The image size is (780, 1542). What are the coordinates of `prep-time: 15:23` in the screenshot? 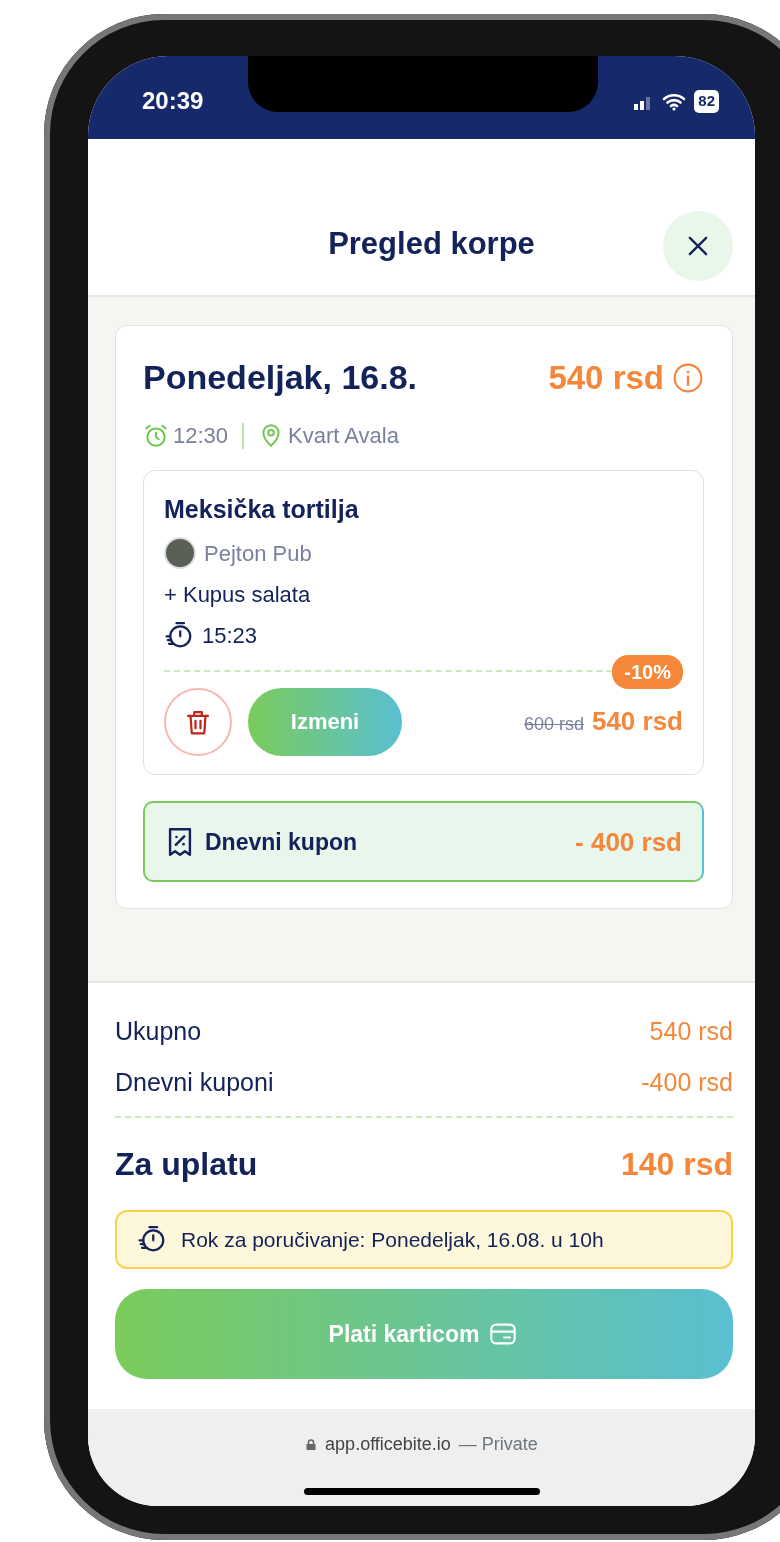 It's located at (230, 635).